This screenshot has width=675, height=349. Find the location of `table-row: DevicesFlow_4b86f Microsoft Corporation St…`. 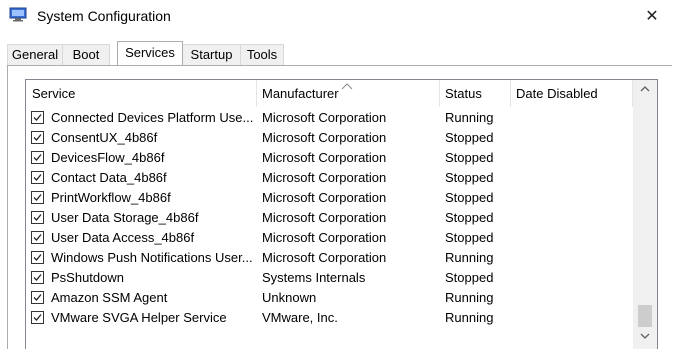

table-row: DevicesFlow_4b86f Microsoft Corporation St… is located at coordinates (330, 158).